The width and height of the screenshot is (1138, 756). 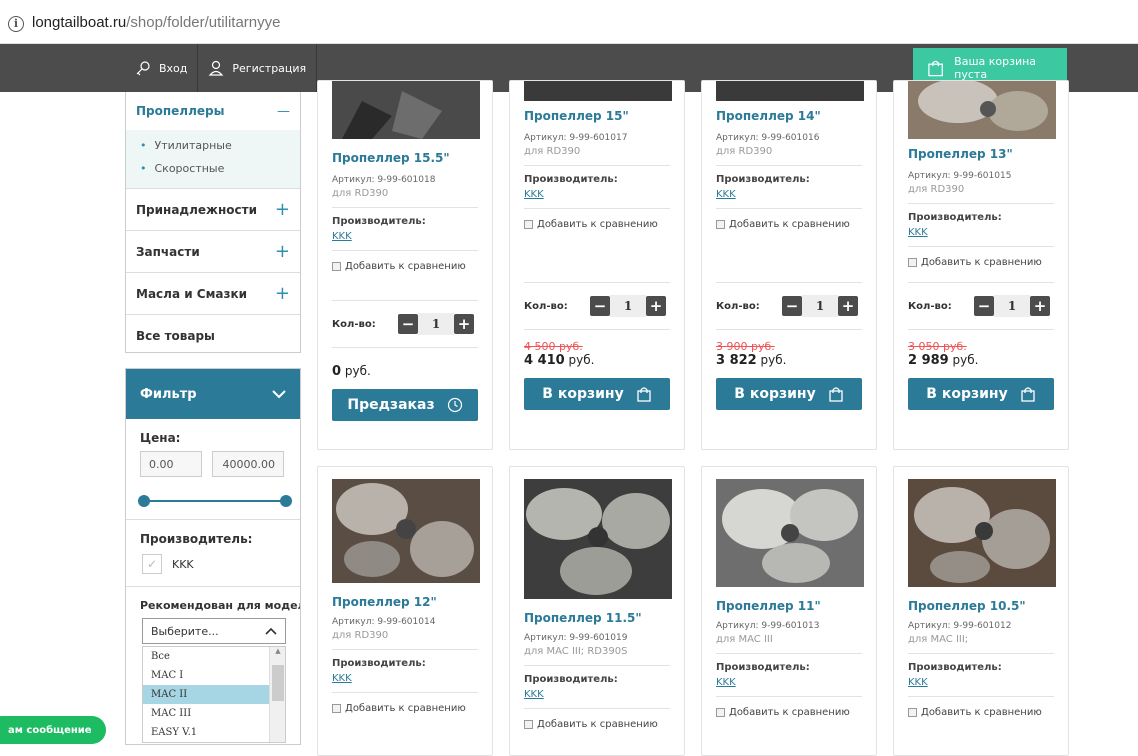 I want to click on subcategory-speed: Скоростные, so click(x=213, y=168).